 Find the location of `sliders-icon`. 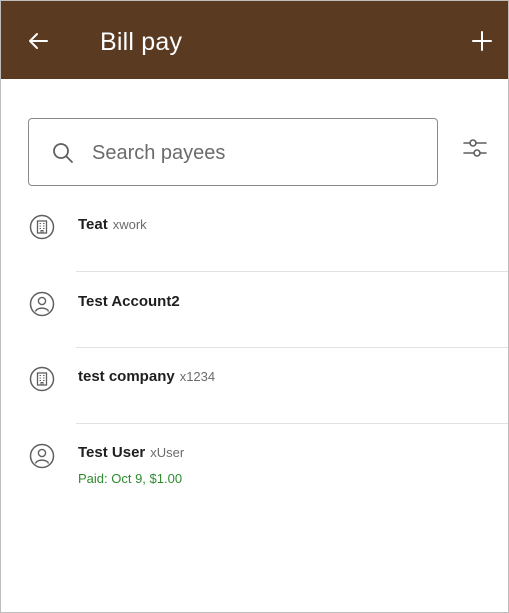

sliders-icon is located at coordinates (475, 148).